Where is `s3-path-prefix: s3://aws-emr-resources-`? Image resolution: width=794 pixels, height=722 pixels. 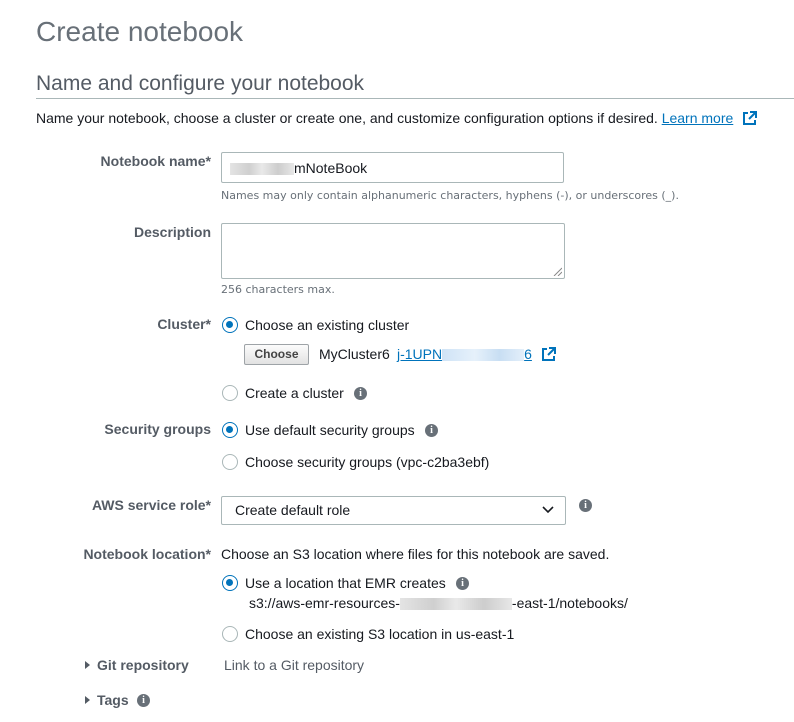 s3-path-prefix: s3://aws-emr-resources- is located at coordinates (324, 603).